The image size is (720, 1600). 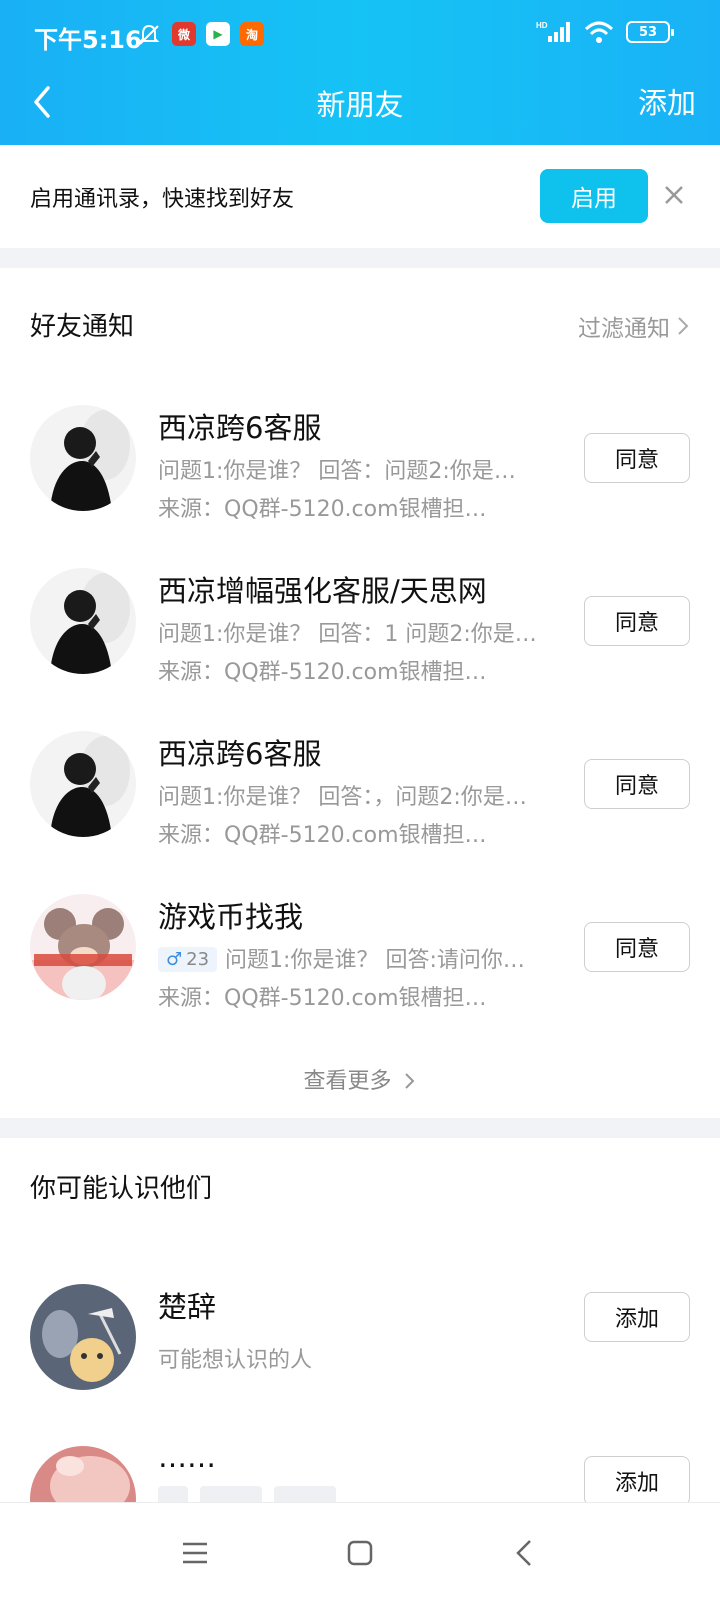 I want to click on play-store-icon: ▶, so click(x=218, y=34).